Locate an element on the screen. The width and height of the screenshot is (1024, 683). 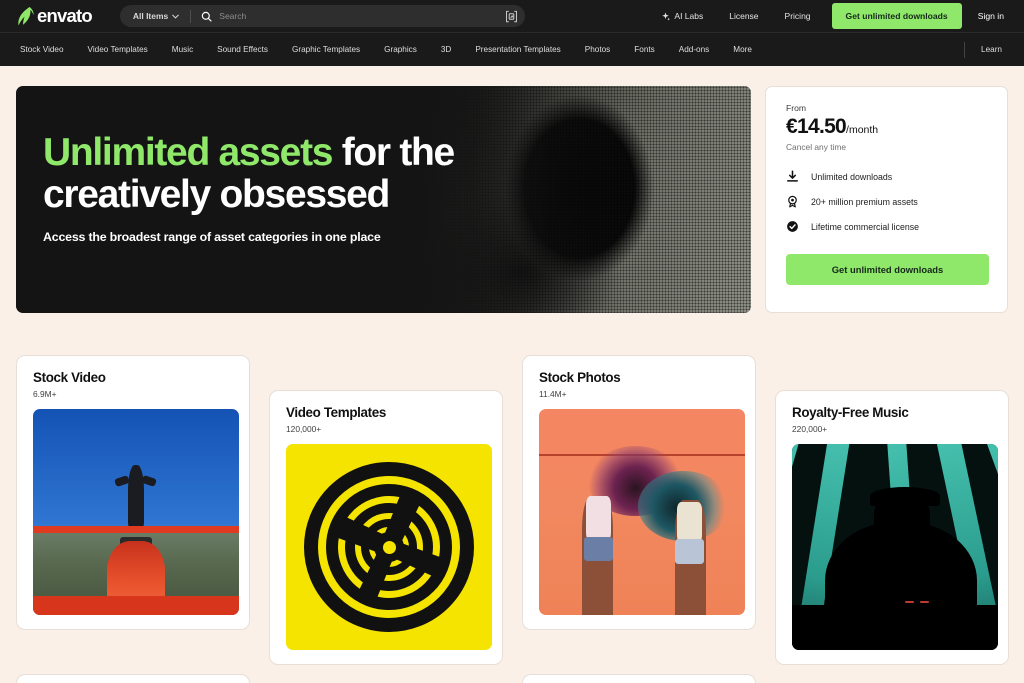
category-card-royalty-free-music: Royalty-Free Music 220,000+ is located at coordinates (892, 527).